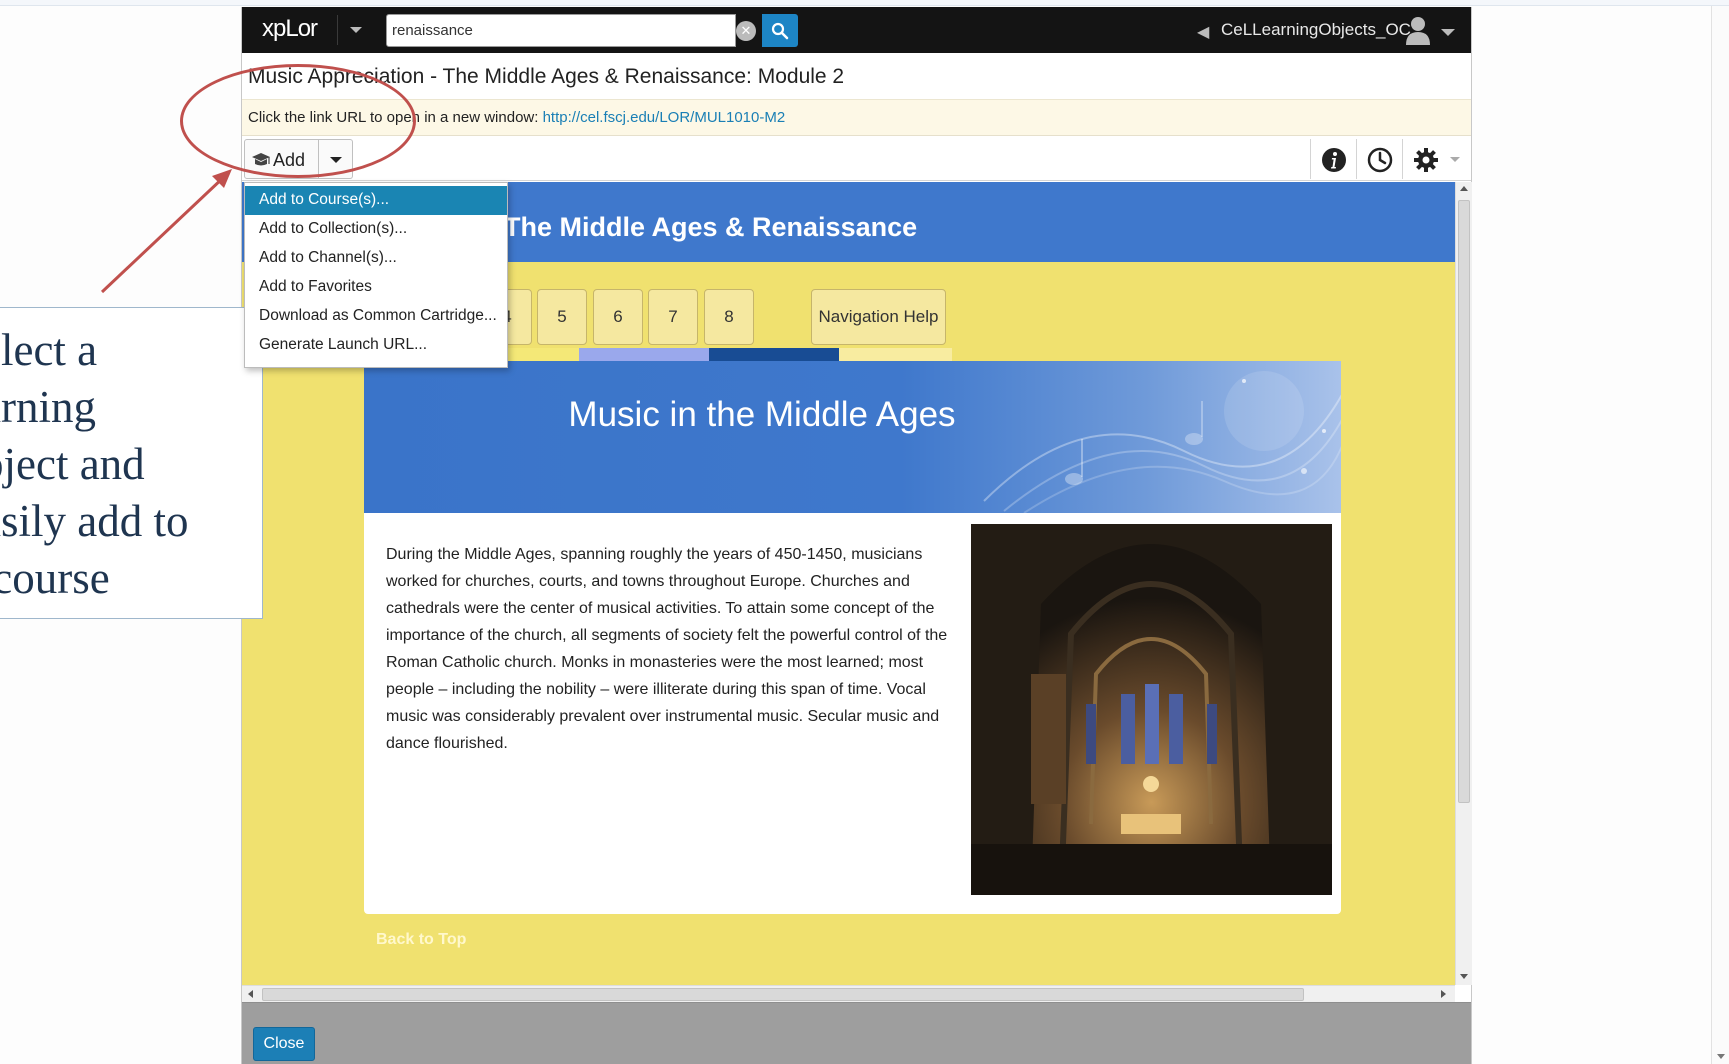  Describe the element at coordinates (856, 1033) in the screenshot. I see `window-footer: Close` at that location.